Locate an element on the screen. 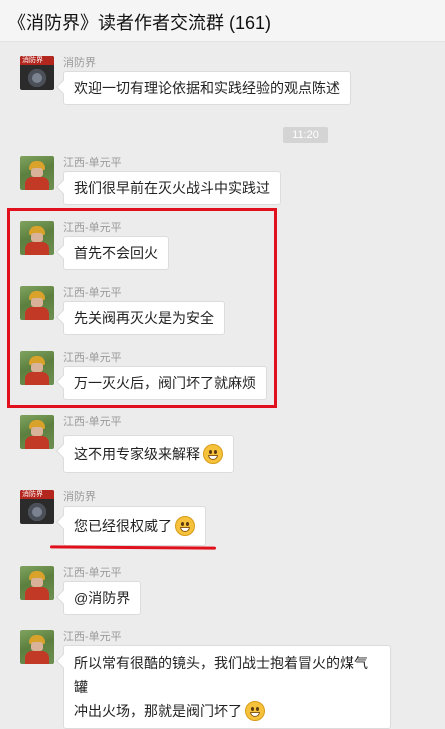 This screenshot has width=445, height=729. message-text: 我们很早前在灭火战斗中实践过 is located at coordinates (172, 188).